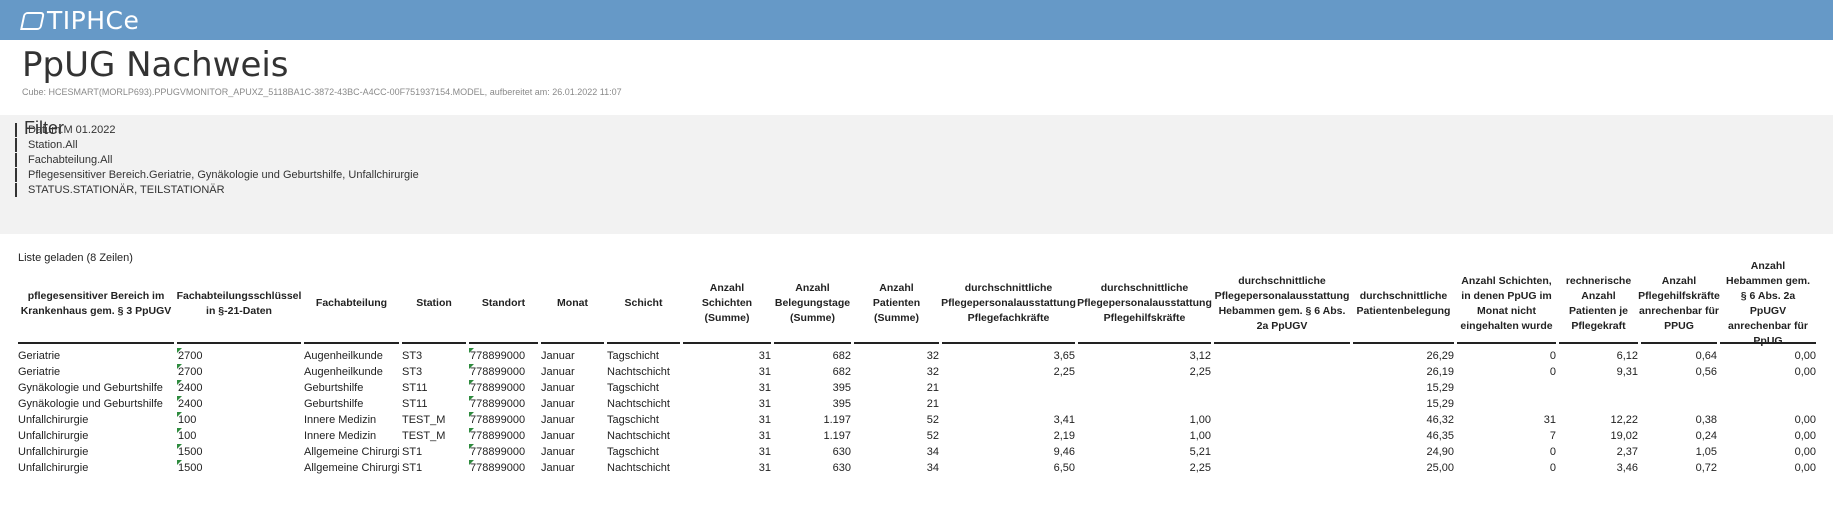 This screenshot has width=1833, height=511. What do you see at coordinates (841, 372) in the screenshot?
I see `table-cell-belegungstage: 682` at bounding box center [841, 372].